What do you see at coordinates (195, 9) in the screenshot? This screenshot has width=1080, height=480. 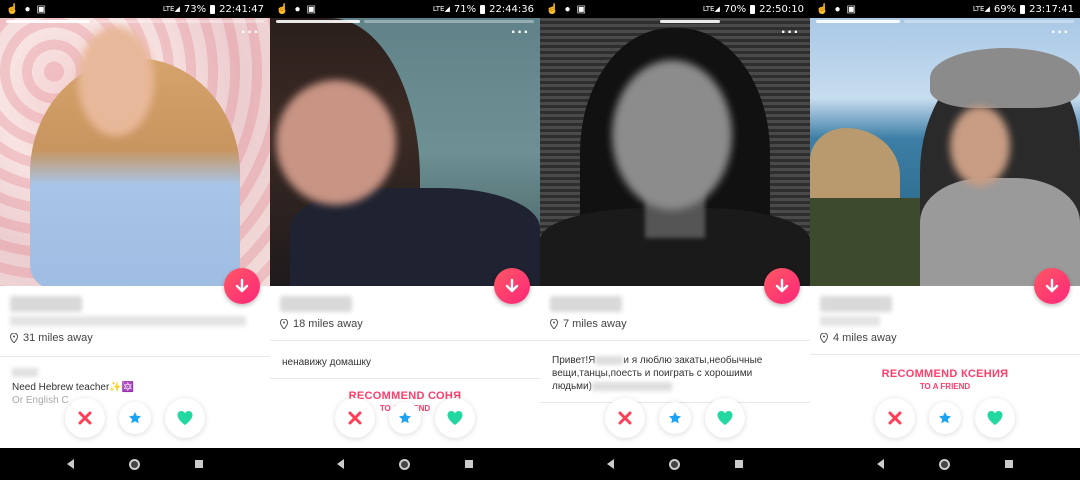 I see `battery-percent: 73%` at bounding box center [195, 9].